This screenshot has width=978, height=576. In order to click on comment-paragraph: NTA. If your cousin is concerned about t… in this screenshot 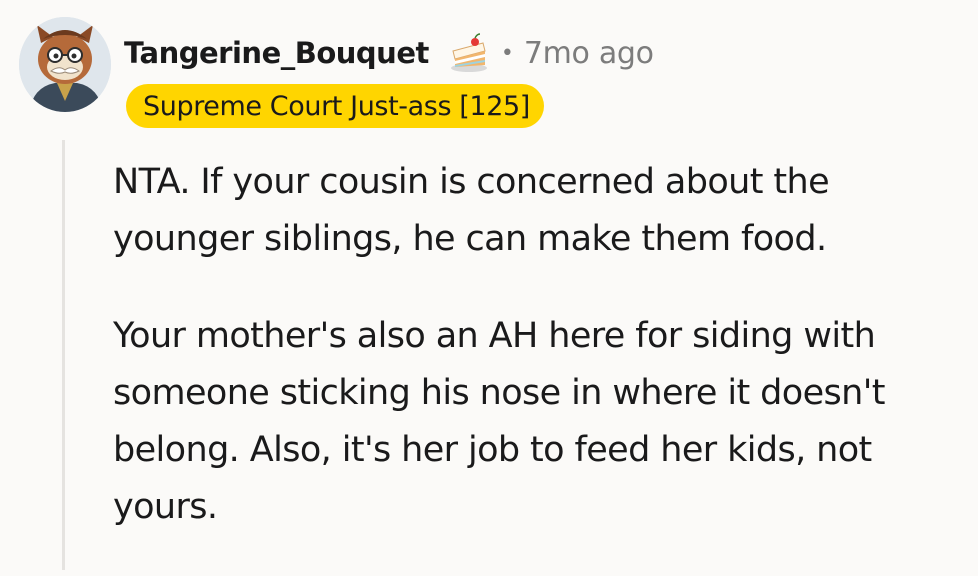, I will do `click(471, 210)`.